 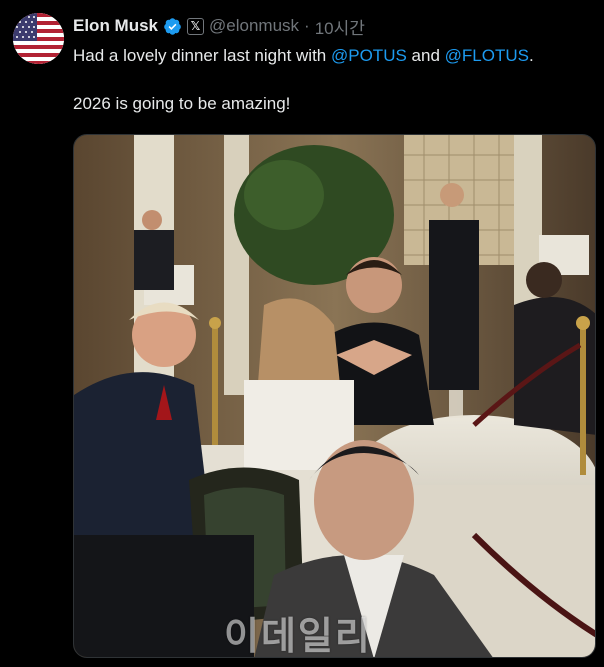 What do you see at coordinates (182, 103) in the screenshot?
I see `tweet-line-2: 2026 is going to be amazing!` at bounding box center [182, 103].